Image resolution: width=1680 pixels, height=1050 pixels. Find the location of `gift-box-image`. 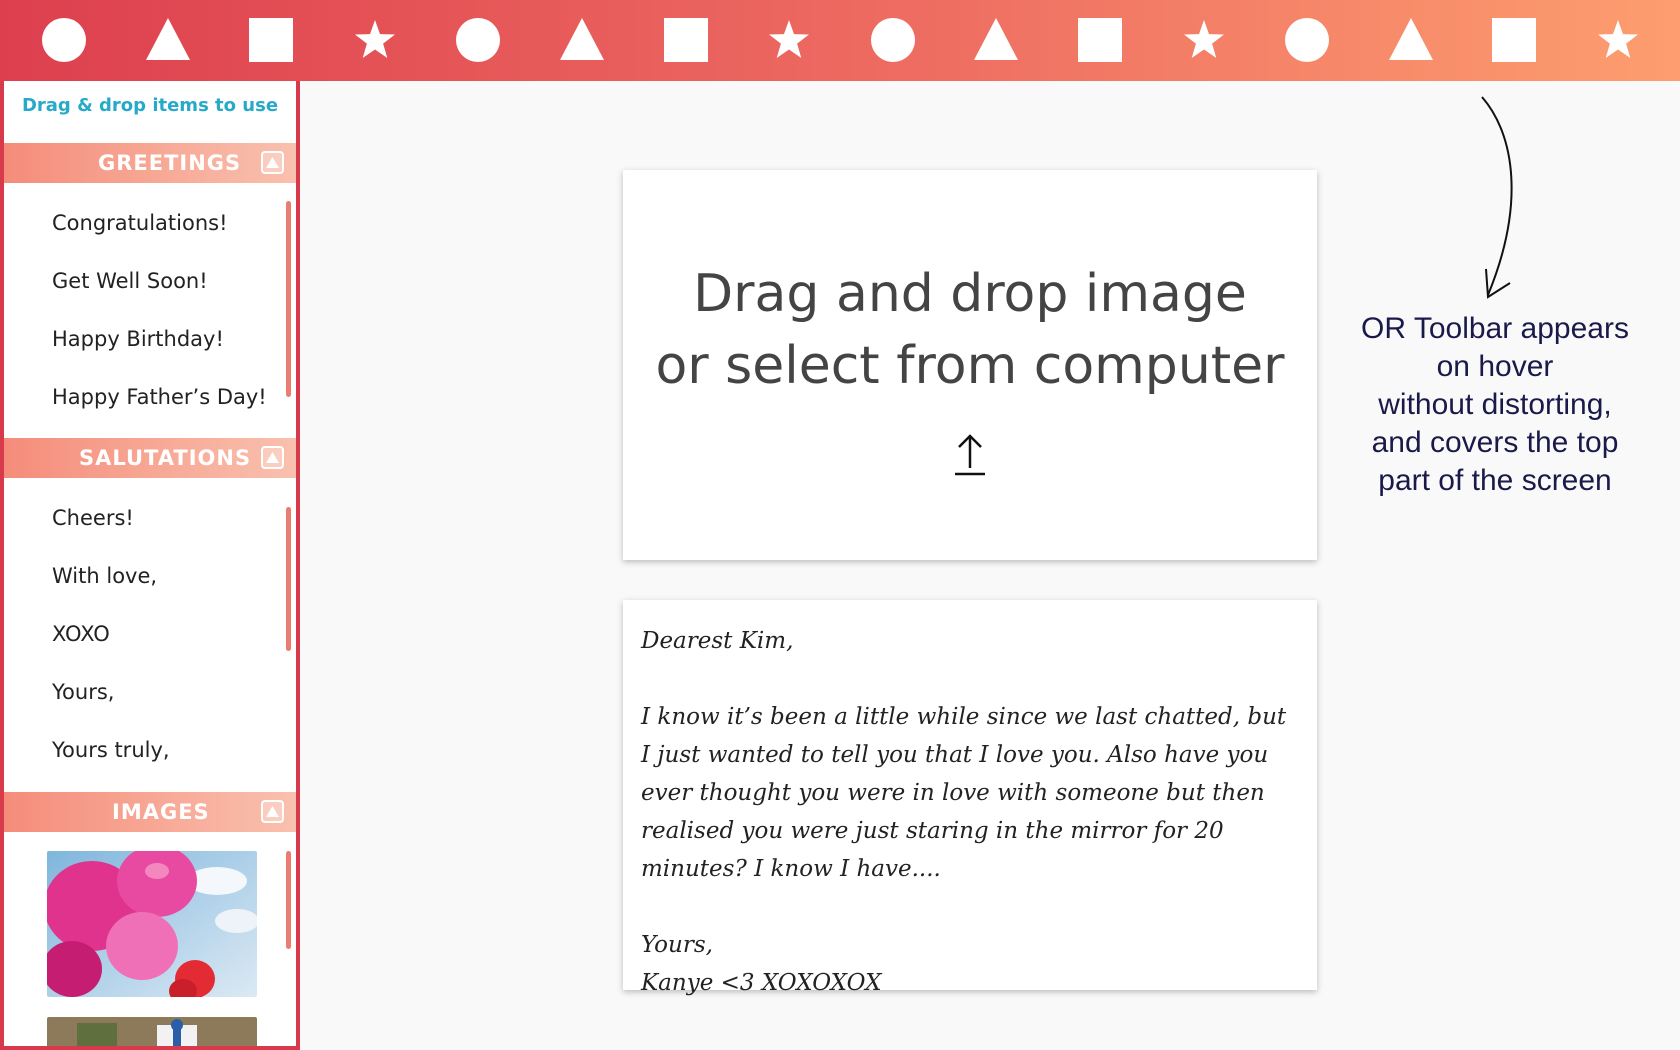

gift-box-image is located at coordinates (152, 1031).